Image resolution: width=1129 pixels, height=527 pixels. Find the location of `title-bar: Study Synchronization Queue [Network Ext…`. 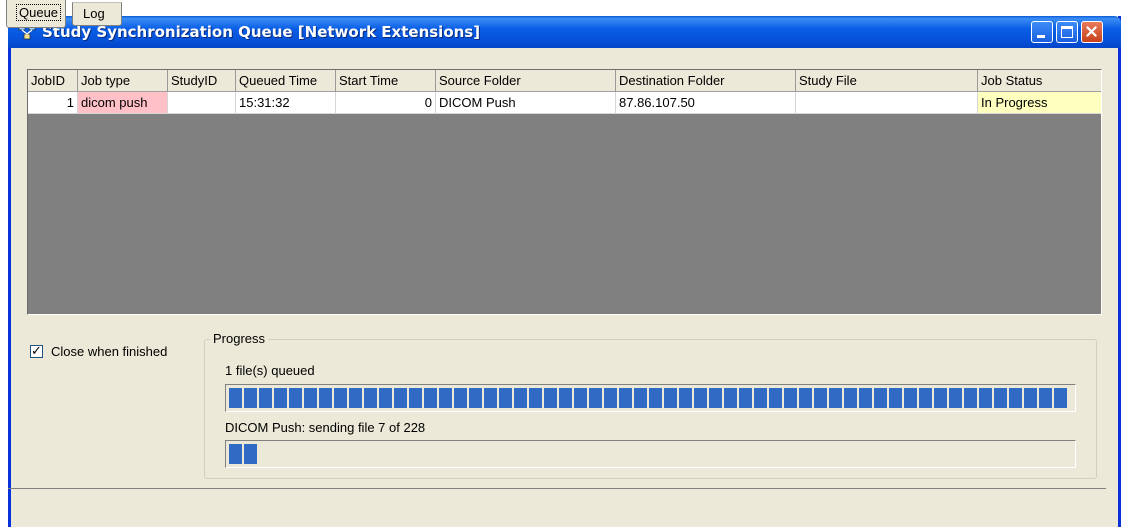

title-bar: Study Synchronization Queue [Network Ext… is located at coordinates (564, 32).